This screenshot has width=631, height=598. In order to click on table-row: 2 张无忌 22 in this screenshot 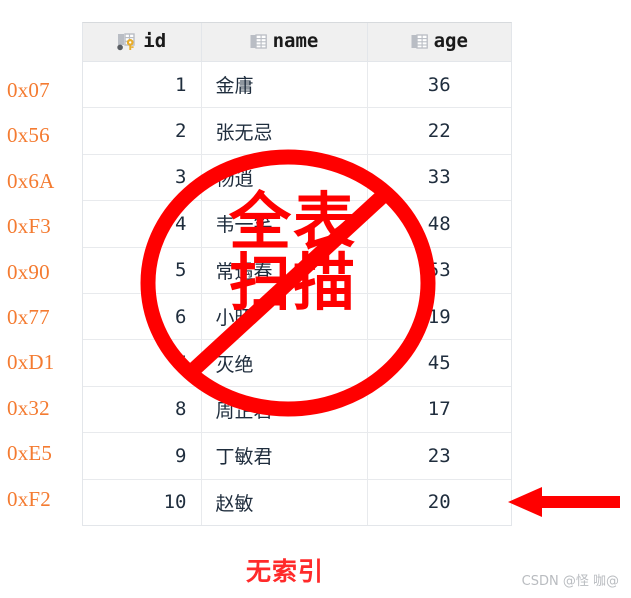, I will do `click(297, 131)`.